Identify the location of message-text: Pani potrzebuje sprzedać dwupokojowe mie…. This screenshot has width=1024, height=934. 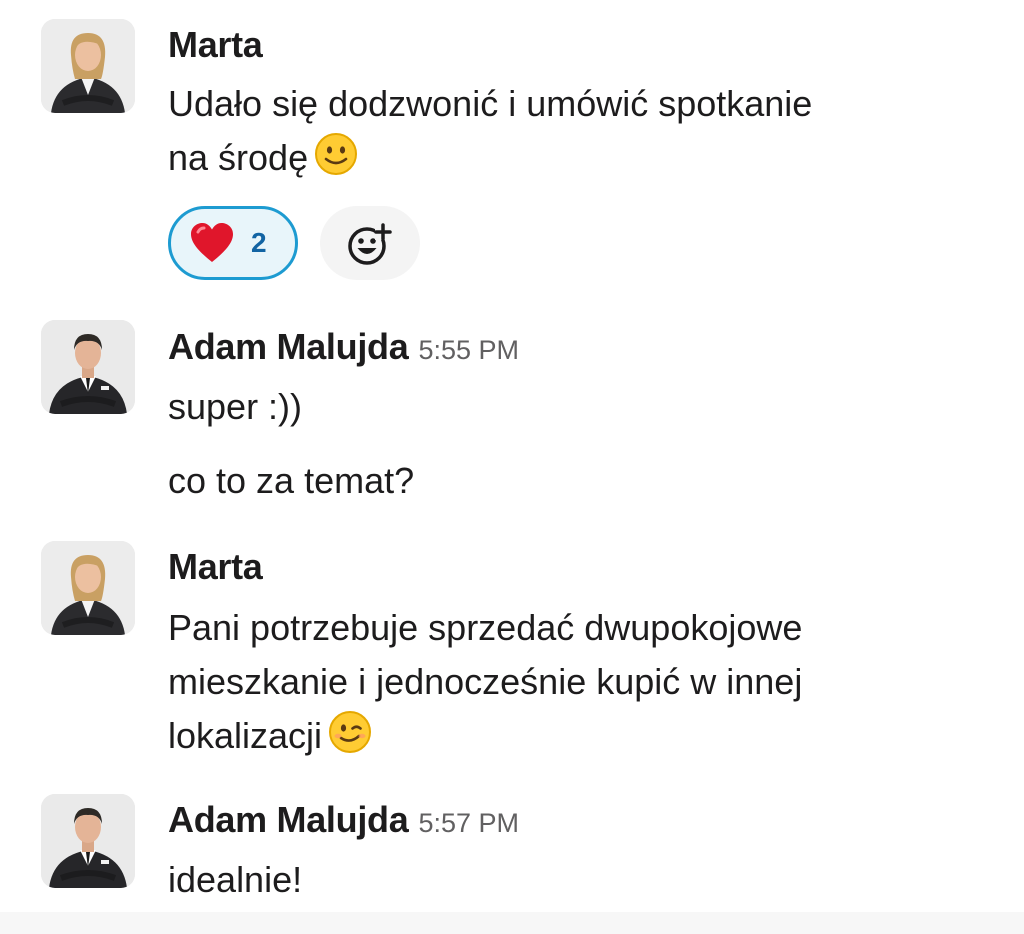
(485, 682).